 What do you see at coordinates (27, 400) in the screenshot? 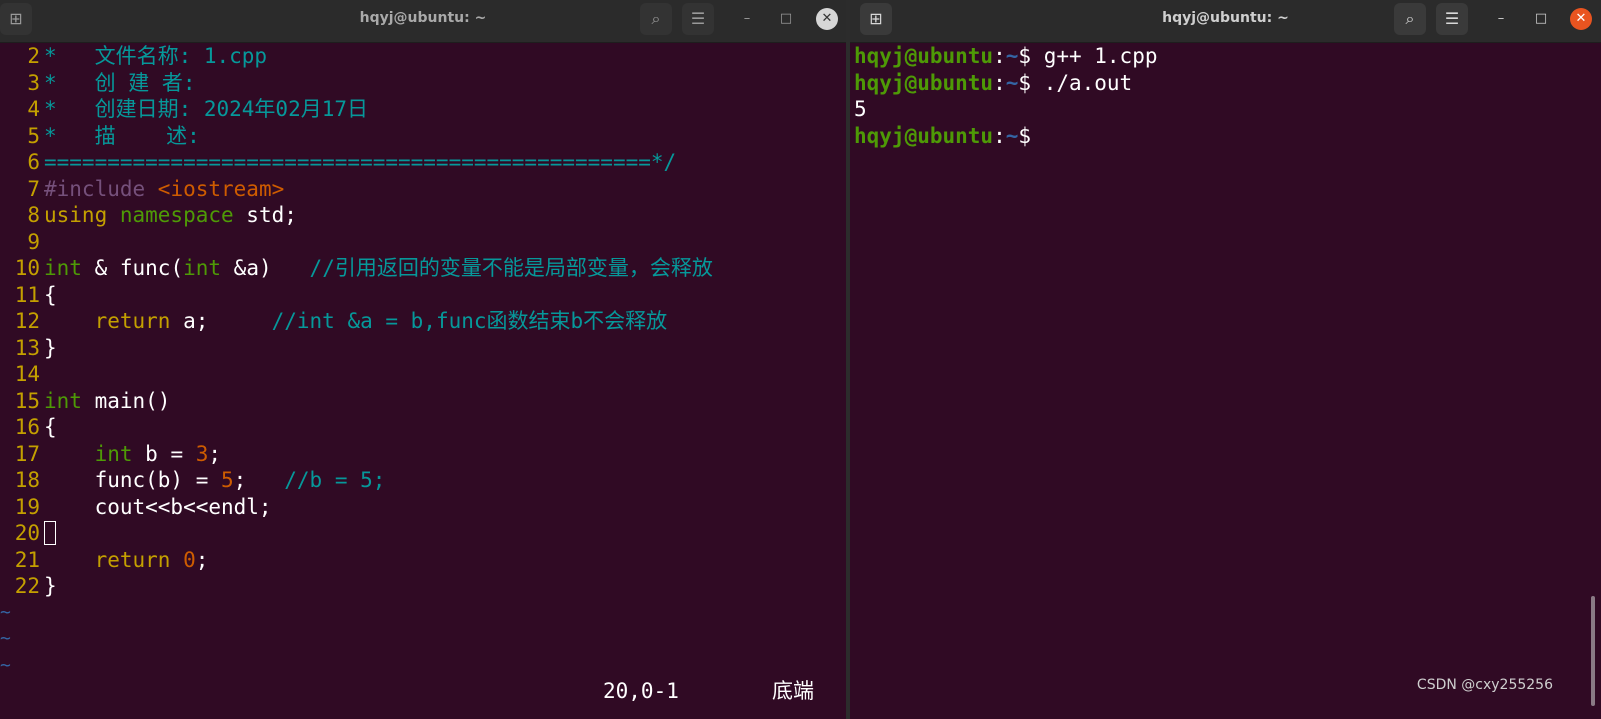
I see `line-number: 15` at bounding box center [27, 400].